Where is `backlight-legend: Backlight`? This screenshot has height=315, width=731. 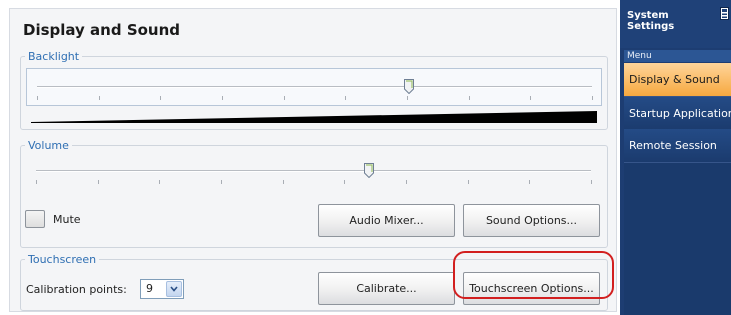
backlight-legend: Backlight is located at coordinates (54, 56).